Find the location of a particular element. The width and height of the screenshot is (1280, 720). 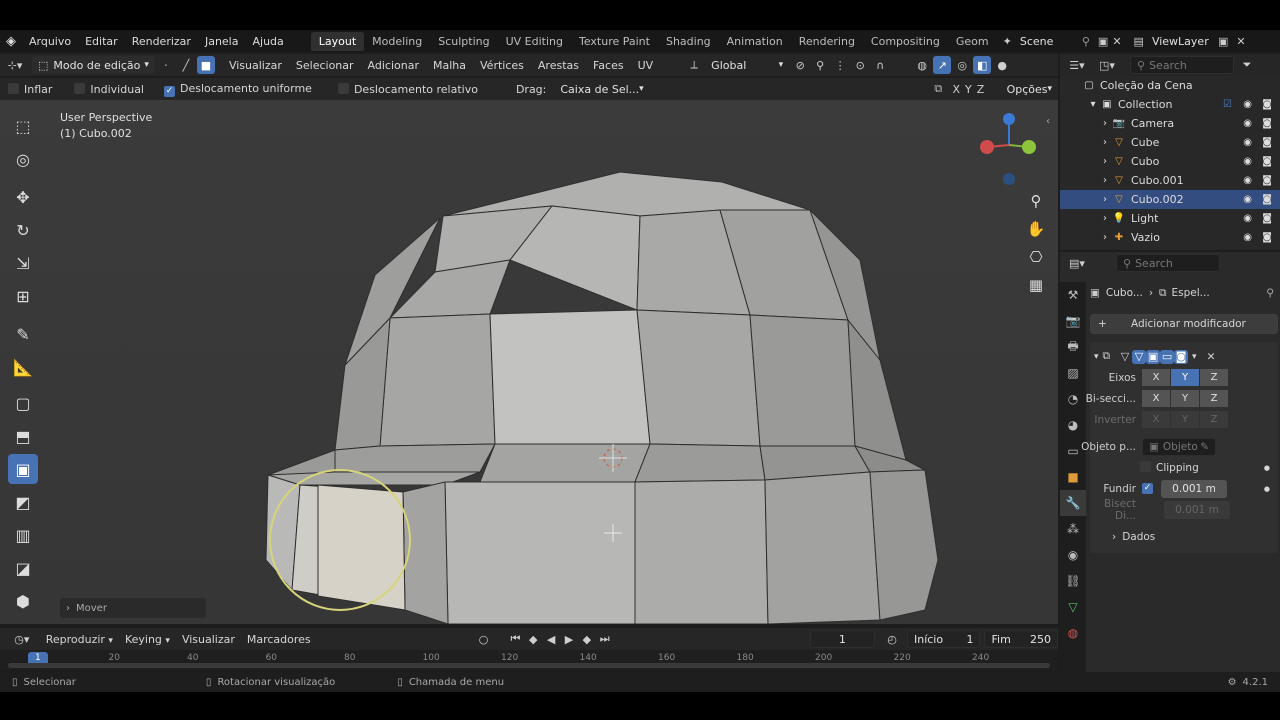

view-layer-tab-icon: ▨ is located at coordinates (1073, 373).